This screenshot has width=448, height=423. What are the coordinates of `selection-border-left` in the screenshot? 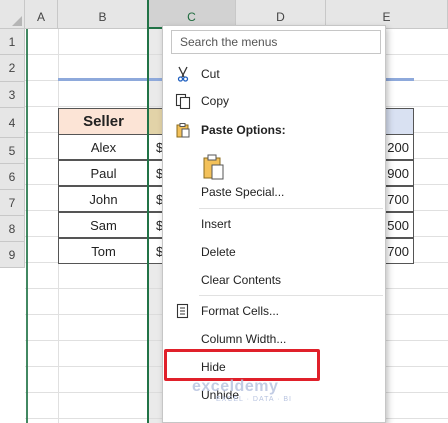 It's located at (148, 211).